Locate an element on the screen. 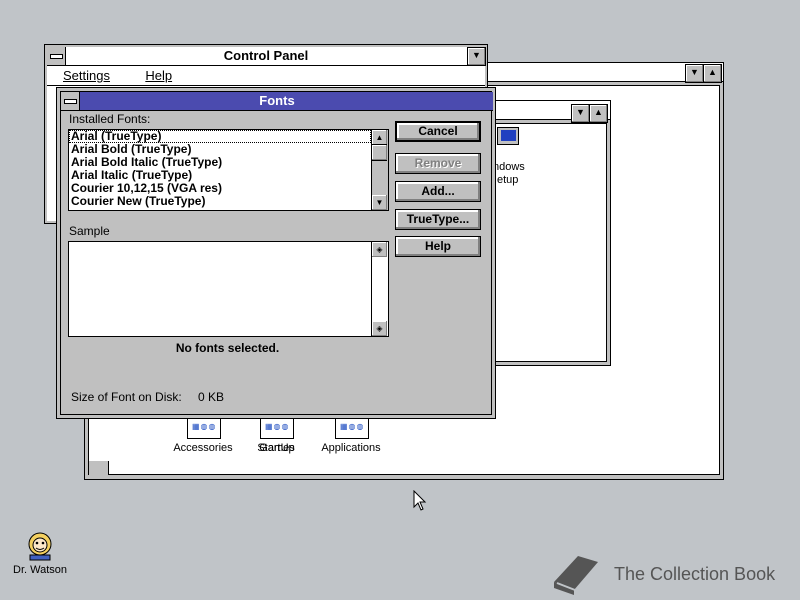 The image size is (800, 600). sample-label-text: Sample is located at coordinates (89, 231).